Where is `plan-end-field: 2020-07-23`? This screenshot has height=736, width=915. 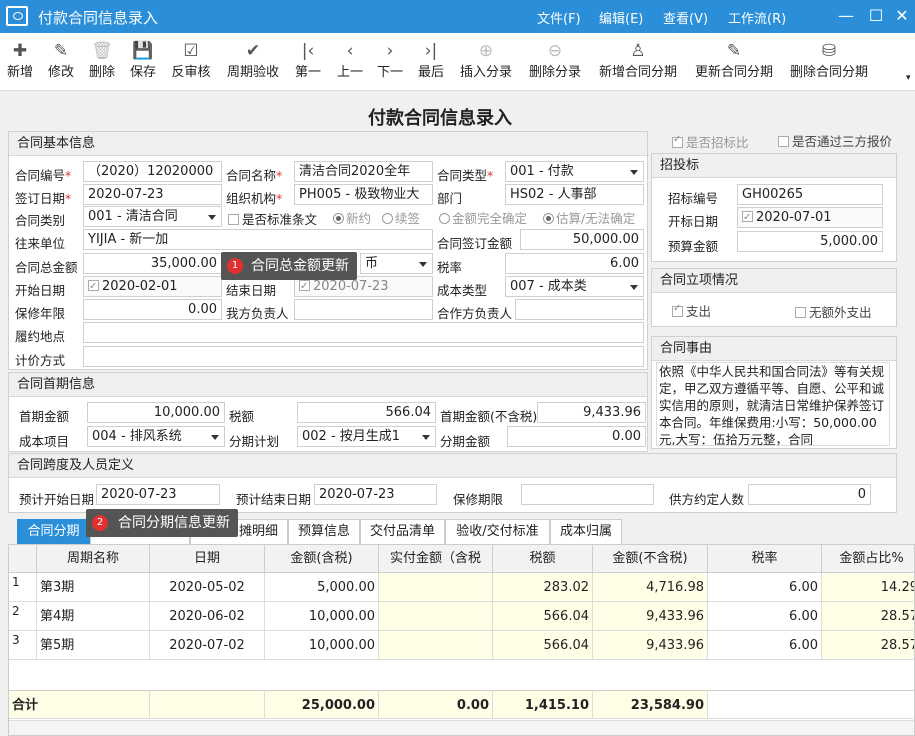 plan-end-field: 2020-07-23 is located at coordinates (375, 494).